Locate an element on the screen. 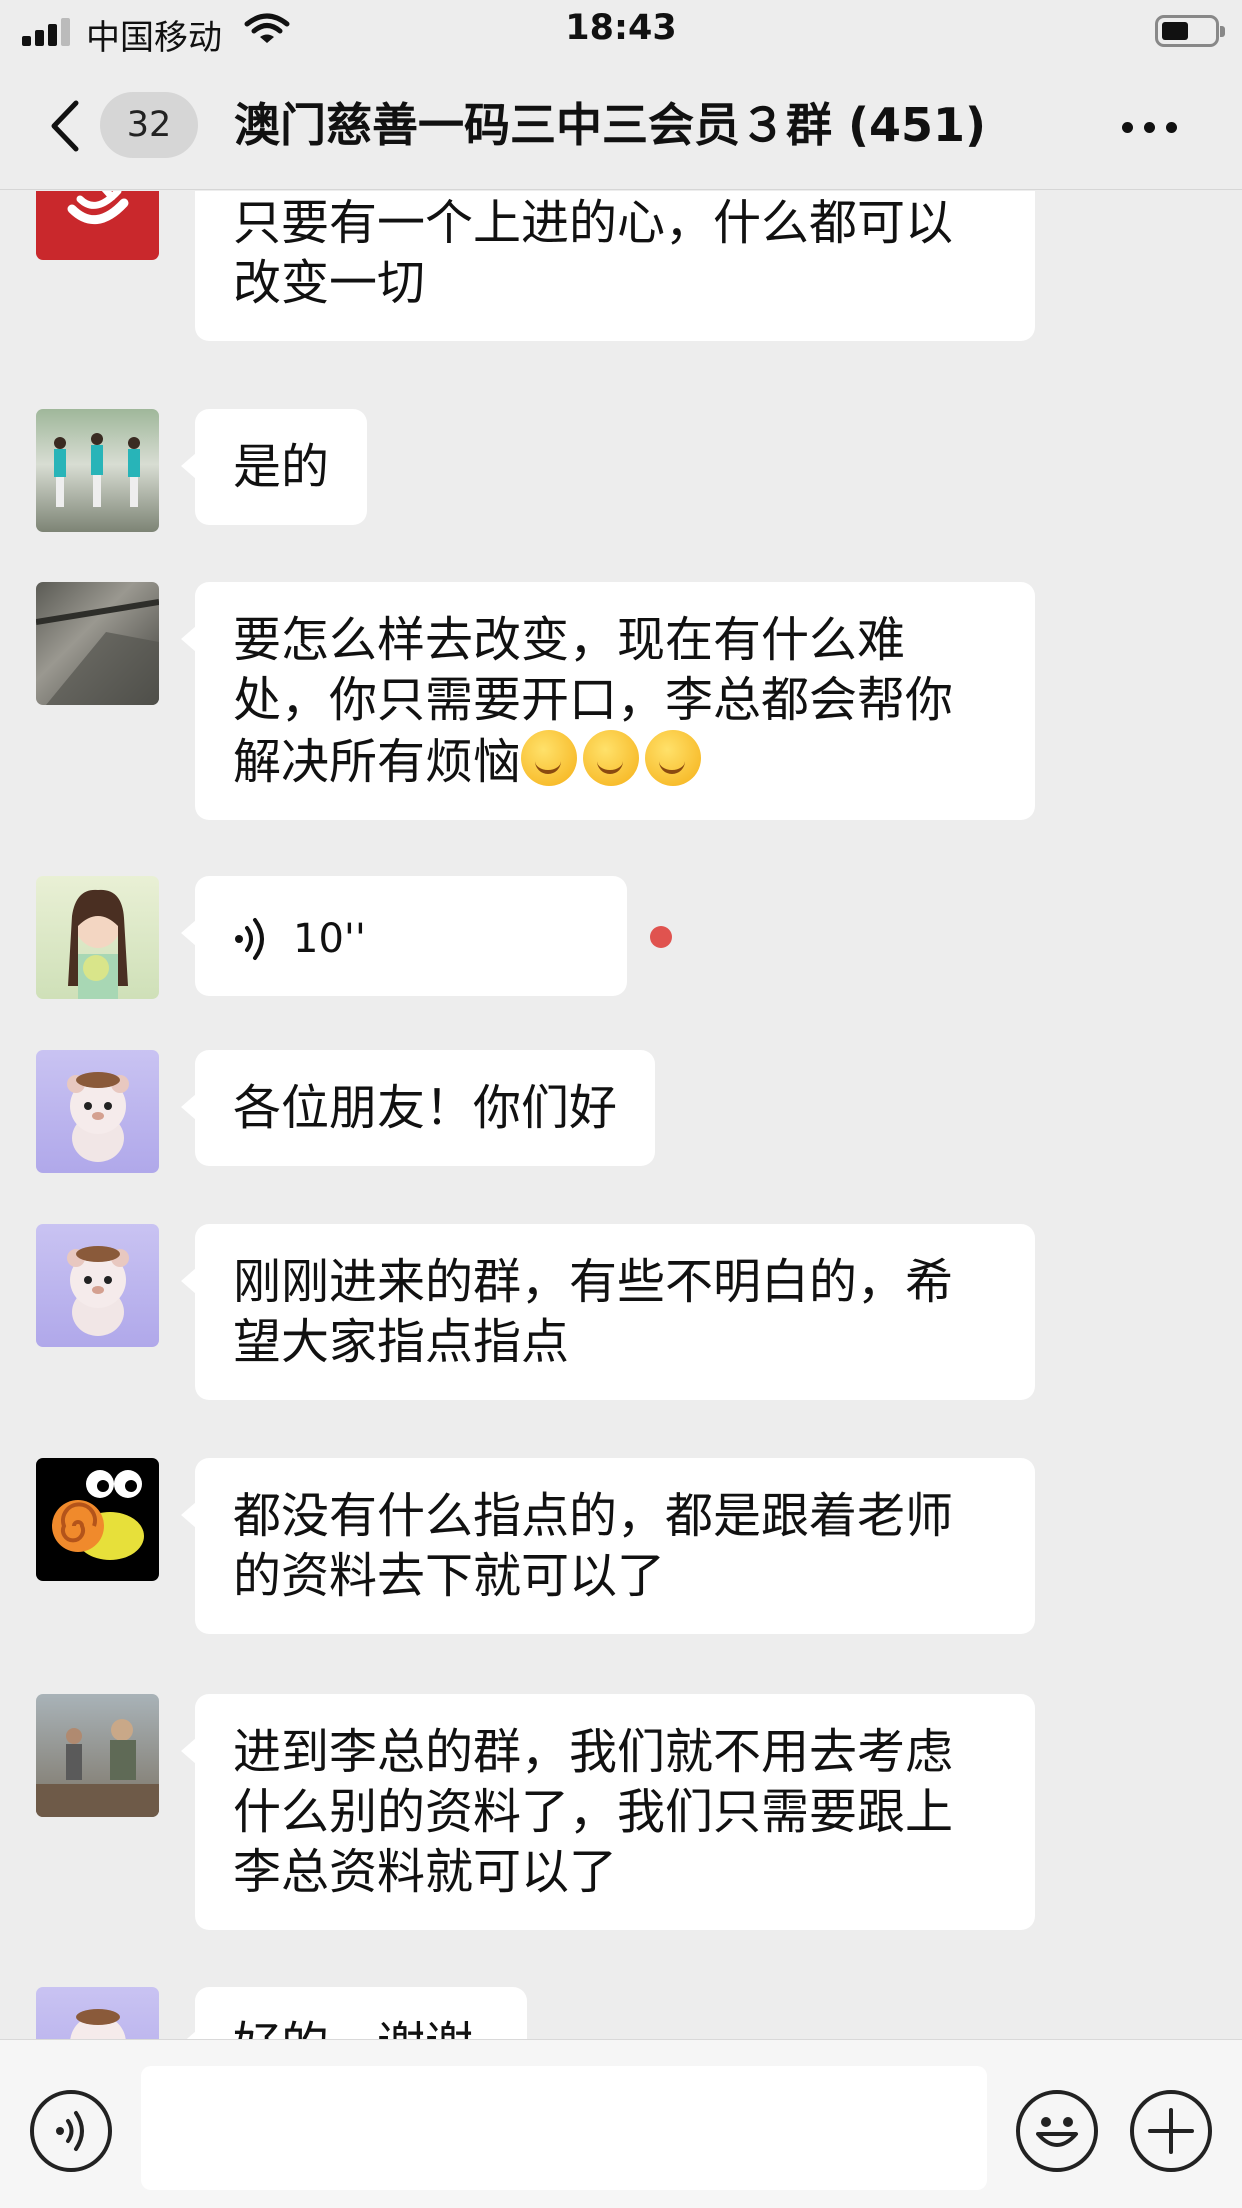 Image resolution: width=1242 pixels, height=2208 pixels. message-text: 进到李总的群，我们就不用去考虑什么别的资料了，我们只需要跟上李总资料就可以了 is located at coordinates (593, 1812).